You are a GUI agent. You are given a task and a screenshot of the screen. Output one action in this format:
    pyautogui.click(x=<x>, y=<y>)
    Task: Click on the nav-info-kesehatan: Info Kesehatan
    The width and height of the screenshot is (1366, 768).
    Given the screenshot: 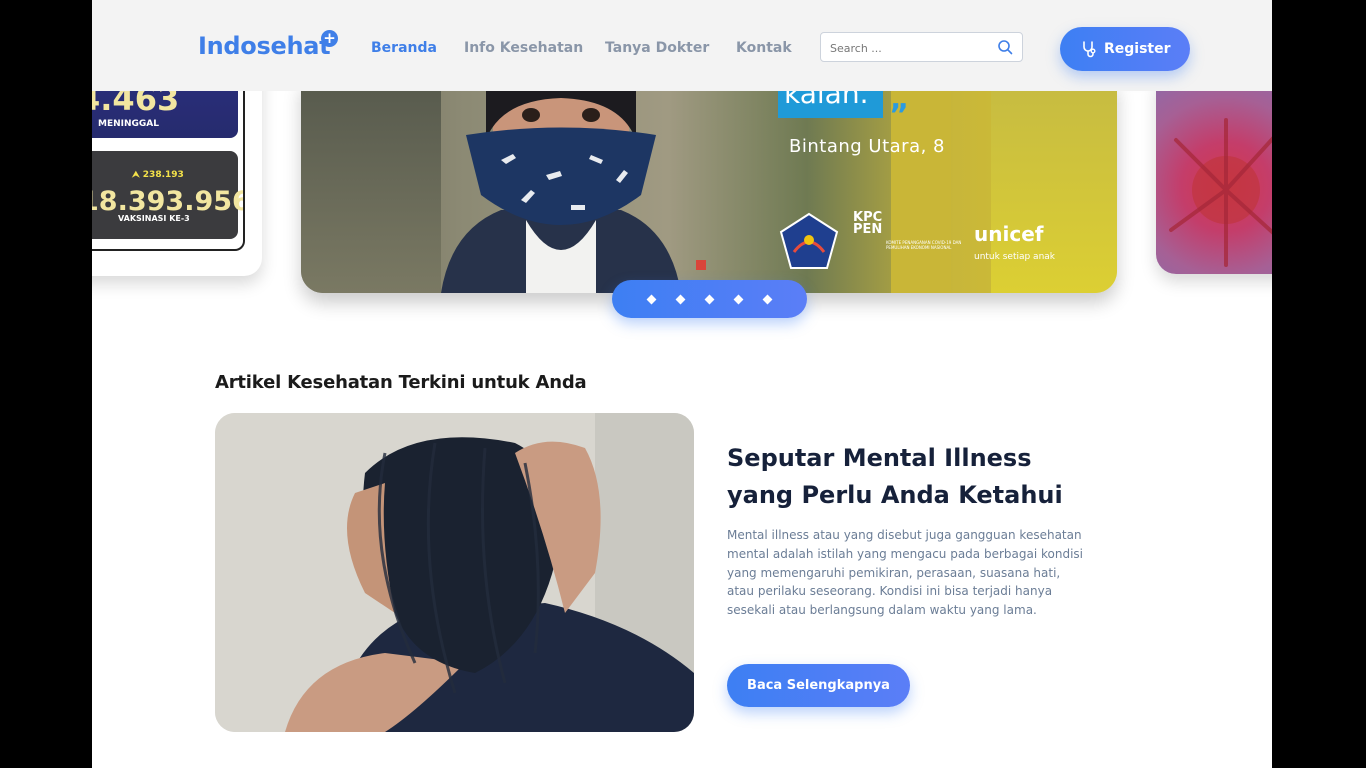 What is the action you would take?
    pyautogui.click(x=523, y=48)
    